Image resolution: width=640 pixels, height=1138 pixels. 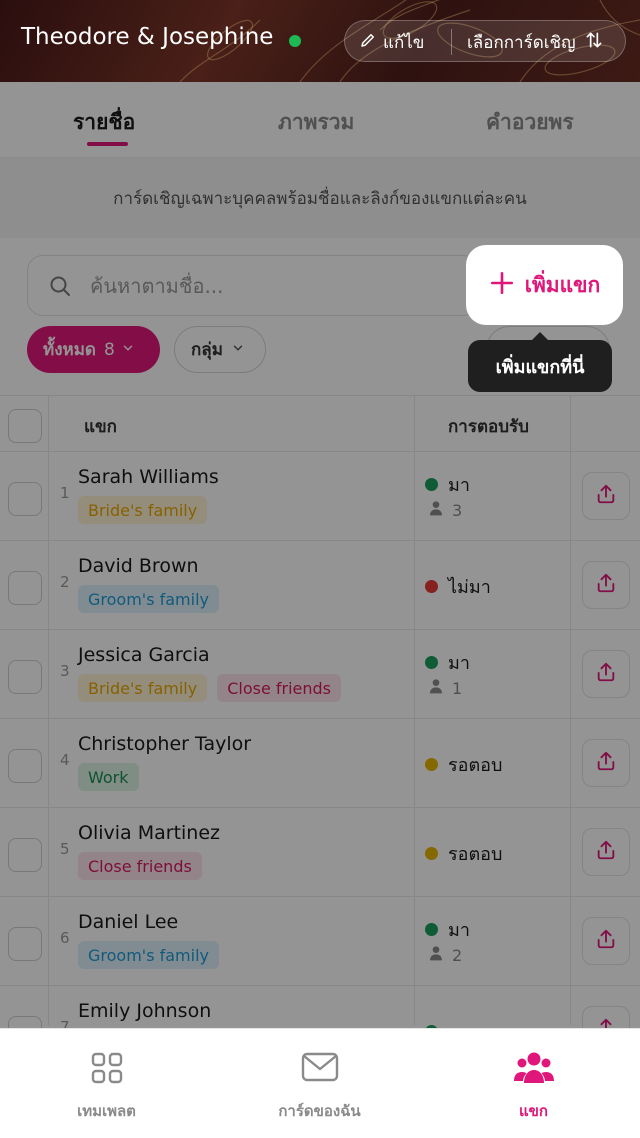 I want to click on filter-group-label: กลุ่ม, so click(x=207, y=350).